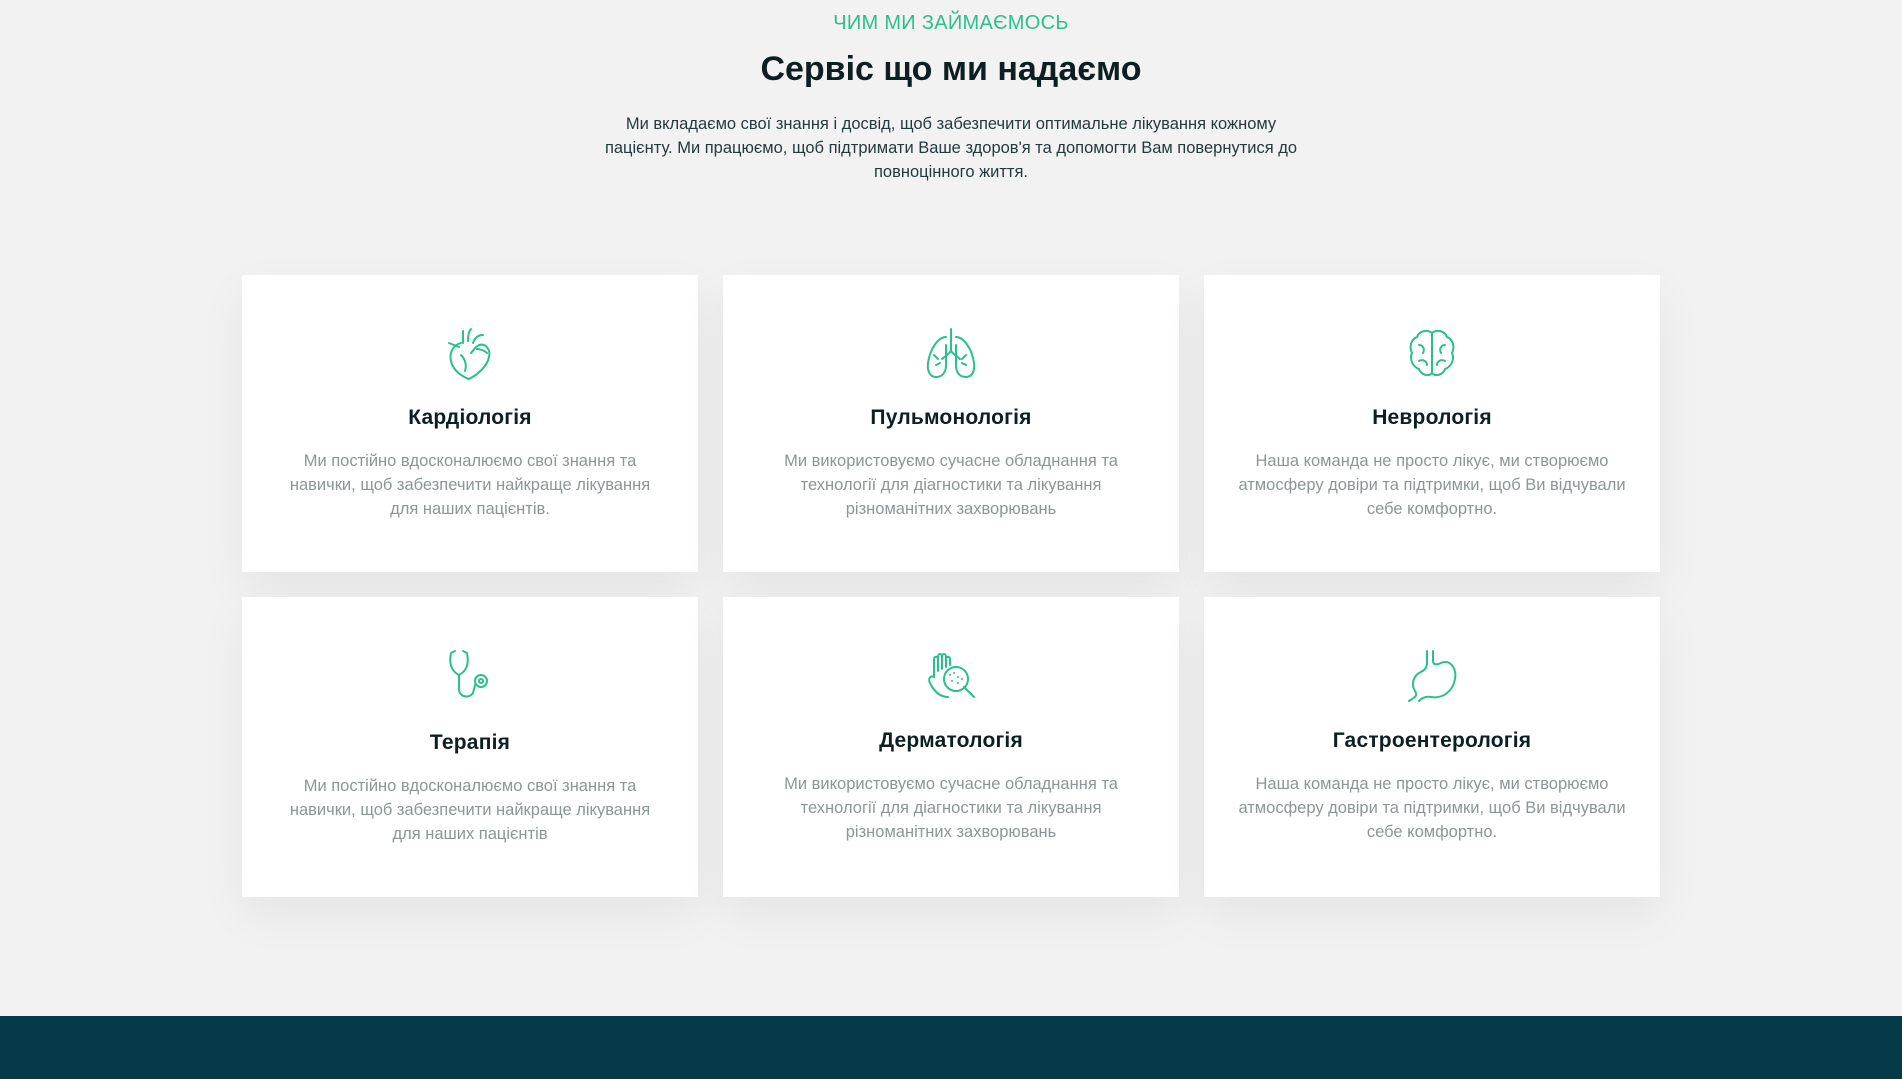  What do you see at coordinates (1432, 676) in the screenshot?
I see `stomach-icon` at bounding box center [1432, 676].